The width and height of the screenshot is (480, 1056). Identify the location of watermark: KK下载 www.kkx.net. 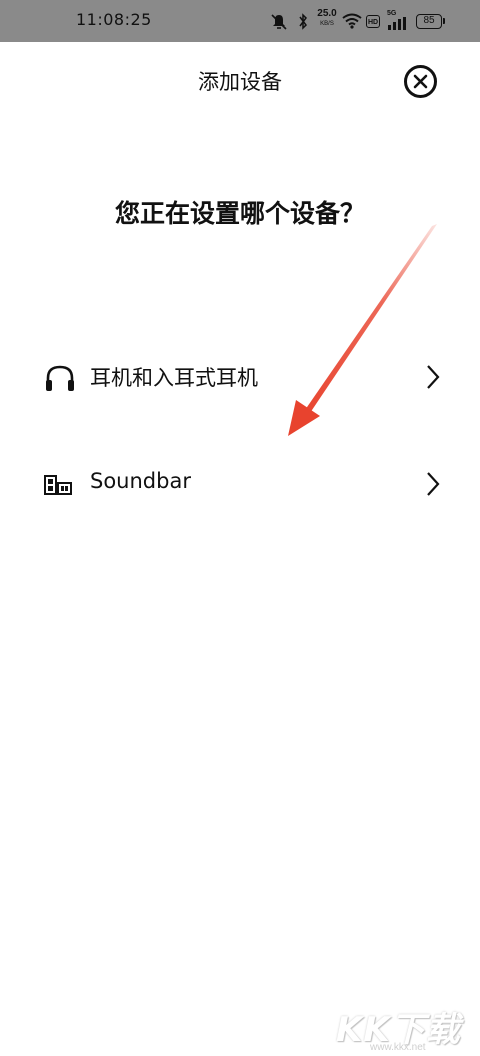
(406, 1027).